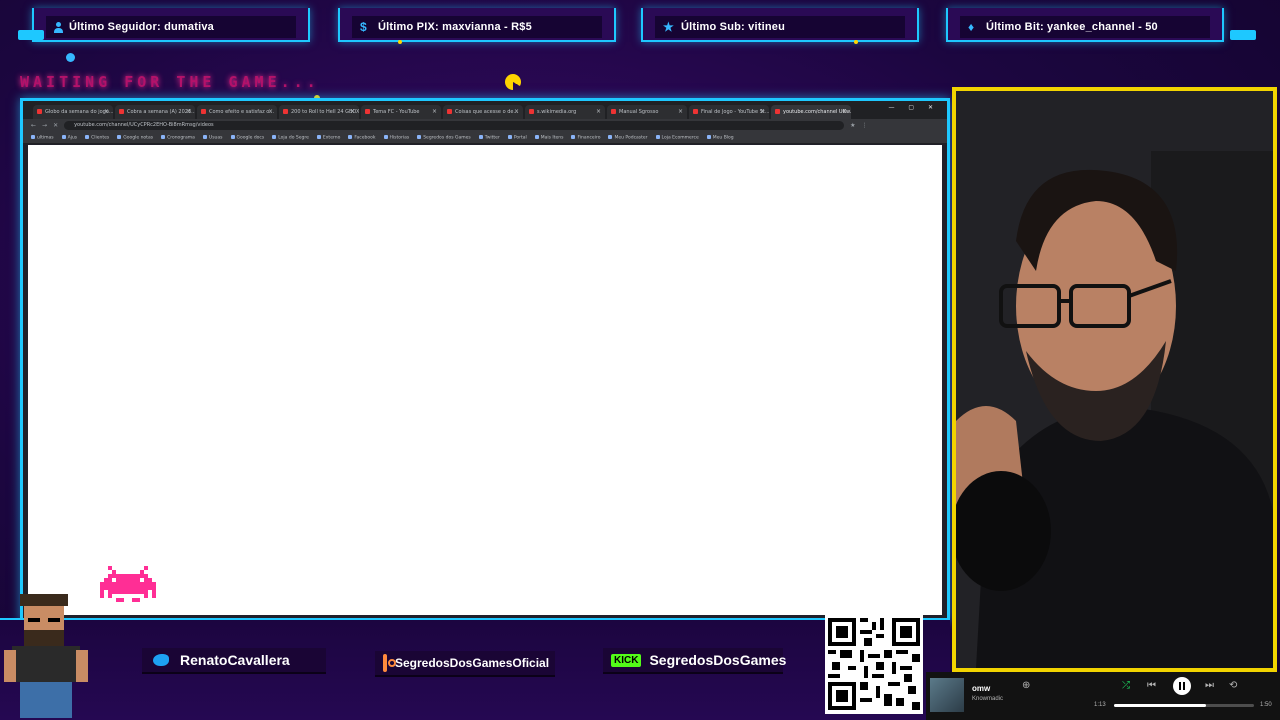  I want to click on bookmark-item: Historias, so click(397, 137).